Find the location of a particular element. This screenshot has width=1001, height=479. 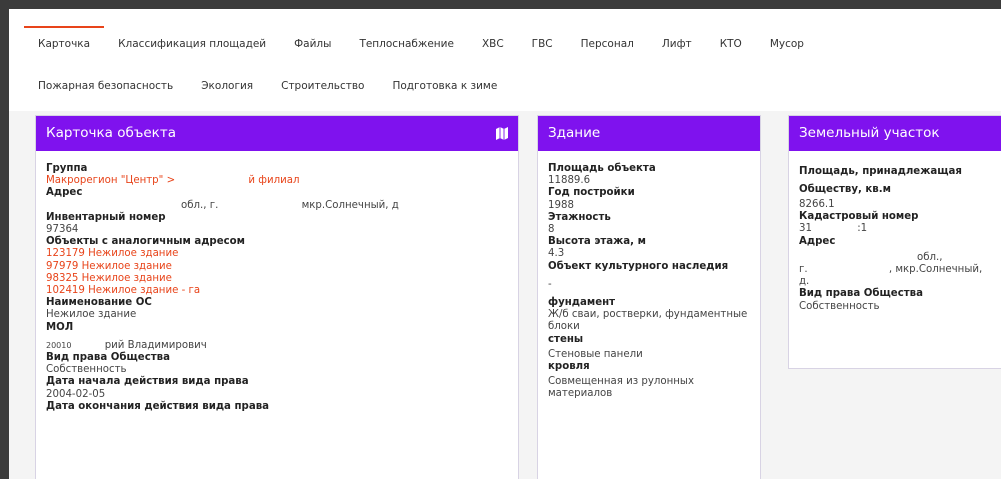

similar-objects-label: Объекты с аналогичным адресом is located at coordinates (145, 242).